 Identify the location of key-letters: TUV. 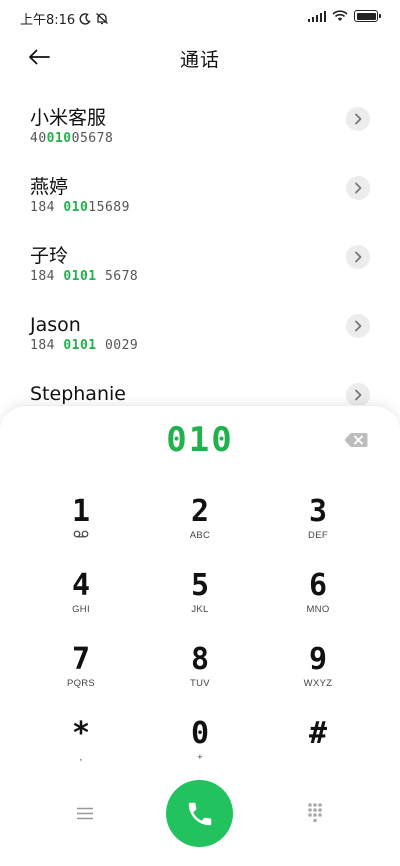
(200, 683).